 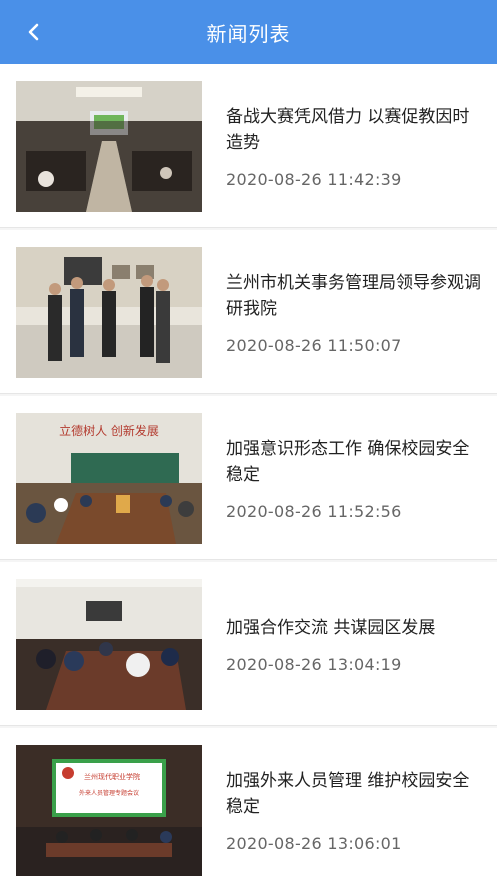 I want to click on news-time: 2020-08-26 11:50:07, so click(x=314, y=345).